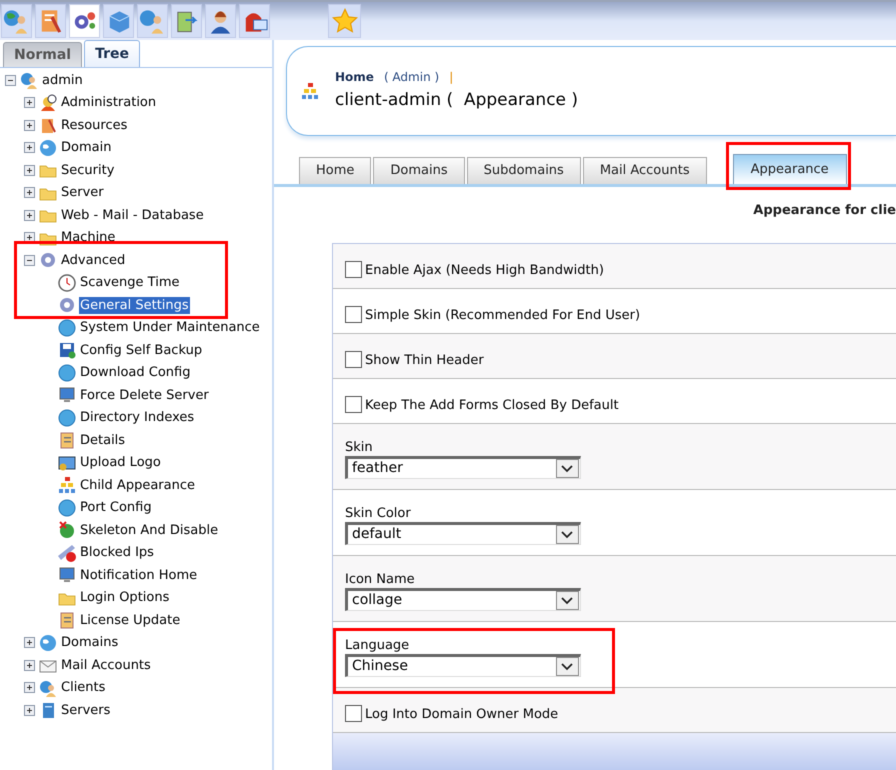 This screenshot has height=770, width=896. What do you see at coordinates (359, 448) in the screenshot?
I see `field-label: Skin` at bounding box center [359, 448].